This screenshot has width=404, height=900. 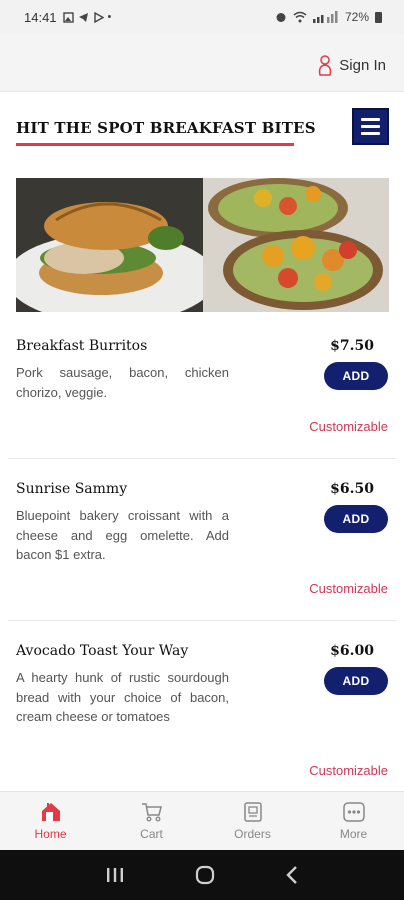 What do you see at coordinates (252, 834) in the screenshot?
I see `nav-orders-label: Orders` at bounding box center [252, 834].